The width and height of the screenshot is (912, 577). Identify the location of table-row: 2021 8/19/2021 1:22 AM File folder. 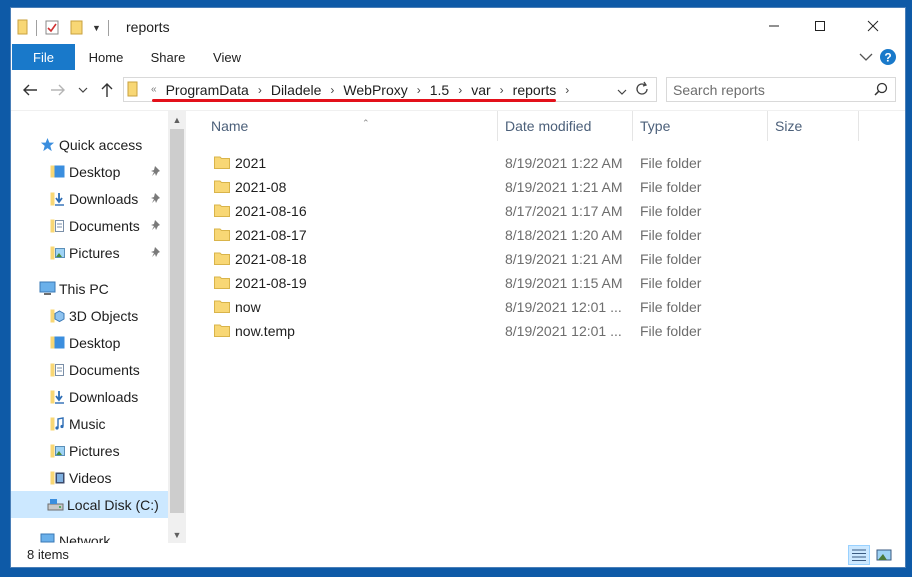
(536, 163).